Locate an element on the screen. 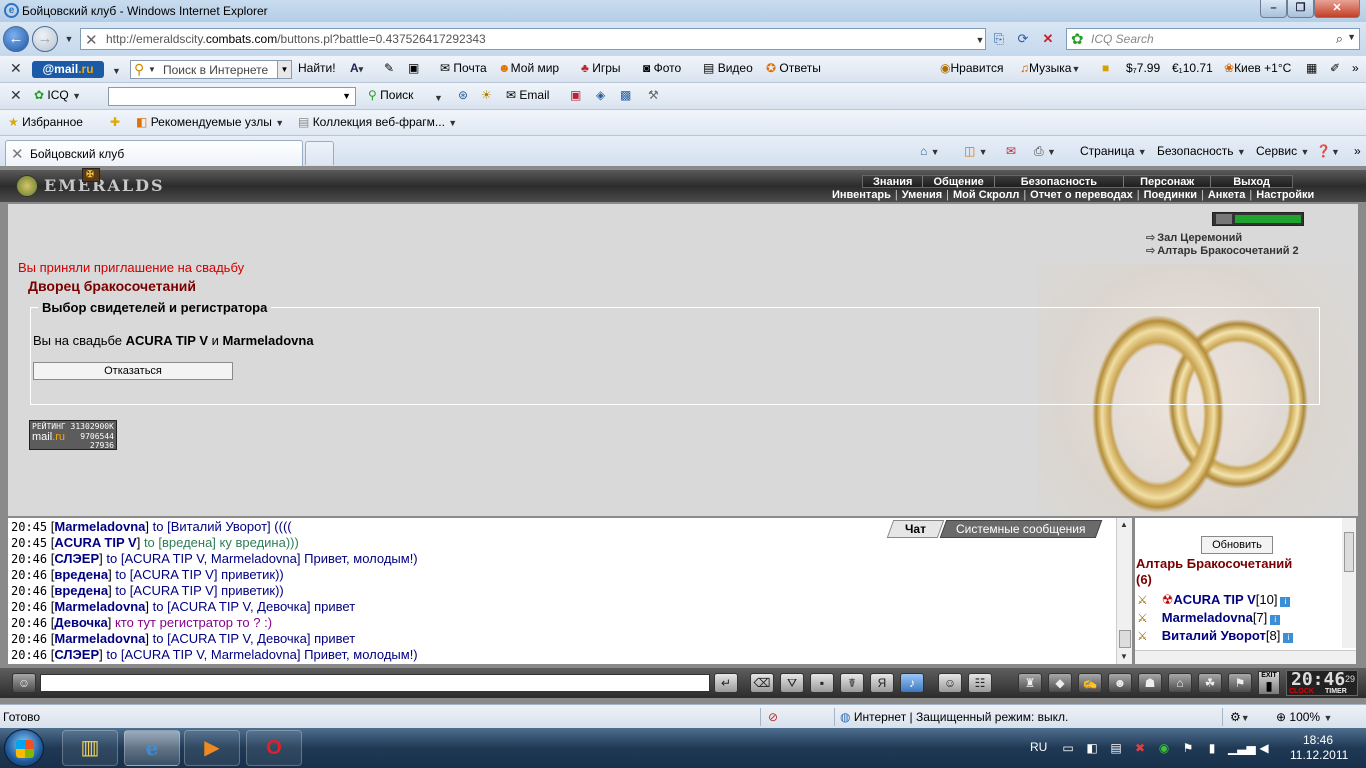 This screenshot has height=768, width=1366. tray-clock: 18:46 11.12.2011 is located at coordinates (1319, 748).